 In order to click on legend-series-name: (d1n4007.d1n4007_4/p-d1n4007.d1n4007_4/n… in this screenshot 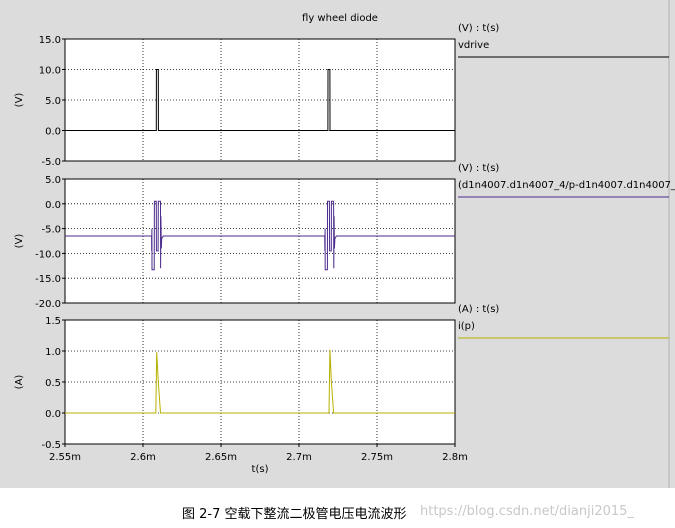, I will do `click(566, 185)`.